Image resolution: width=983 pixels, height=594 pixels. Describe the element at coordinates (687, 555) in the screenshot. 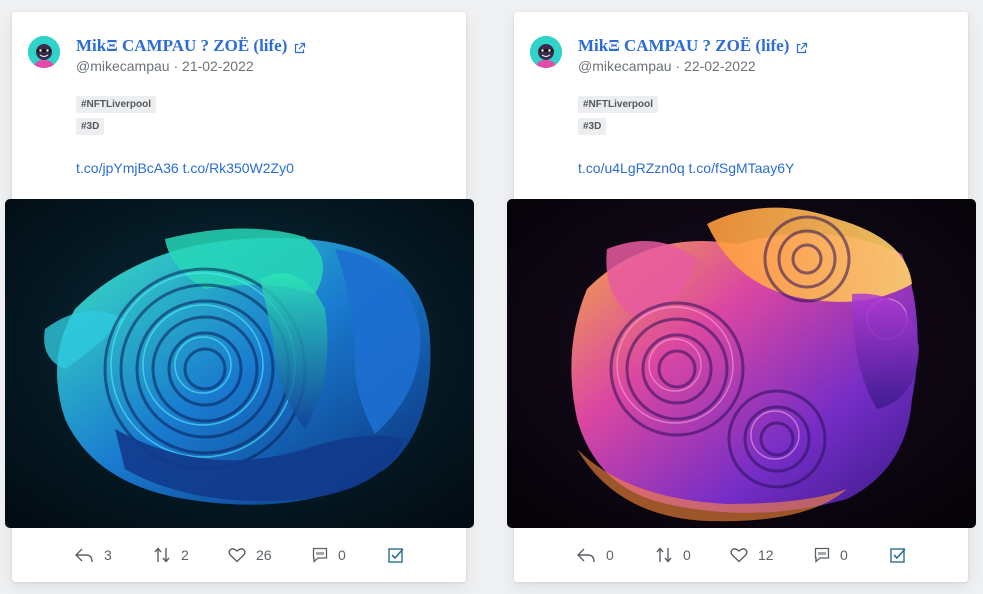

I see `retweet-count: 0` at that location.